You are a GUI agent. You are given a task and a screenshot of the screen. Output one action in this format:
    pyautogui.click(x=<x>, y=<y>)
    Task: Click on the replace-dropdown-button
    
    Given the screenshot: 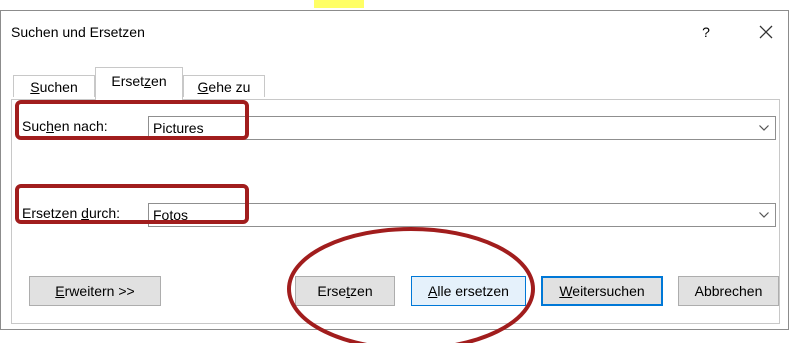 What is the action you would take?
    pyautogui.click(x=763, y=215)
    